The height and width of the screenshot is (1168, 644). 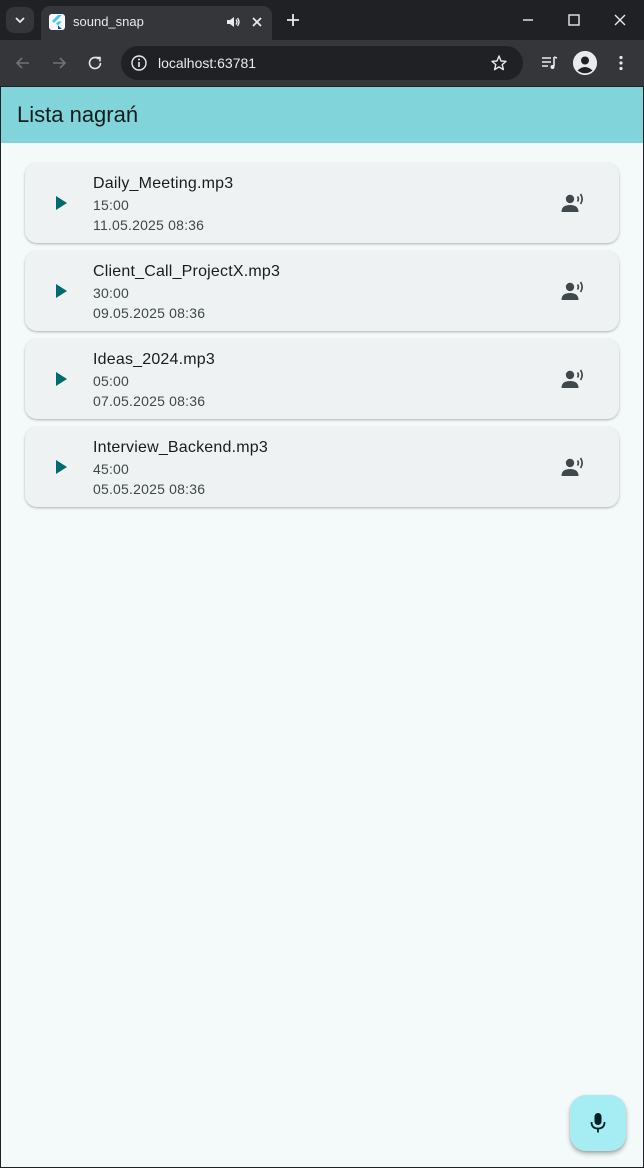 What do you see at coordinates (59, 63) in the screenshot?
I see `forward-arrow-icon` at bounding box center [59, 63].